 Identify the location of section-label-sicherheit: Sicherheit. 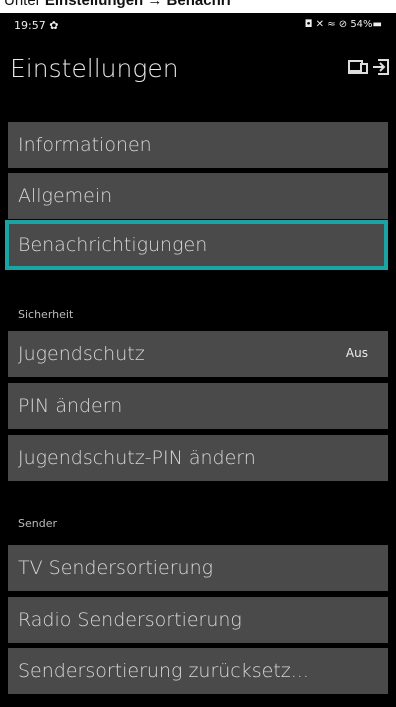
(46, 314).